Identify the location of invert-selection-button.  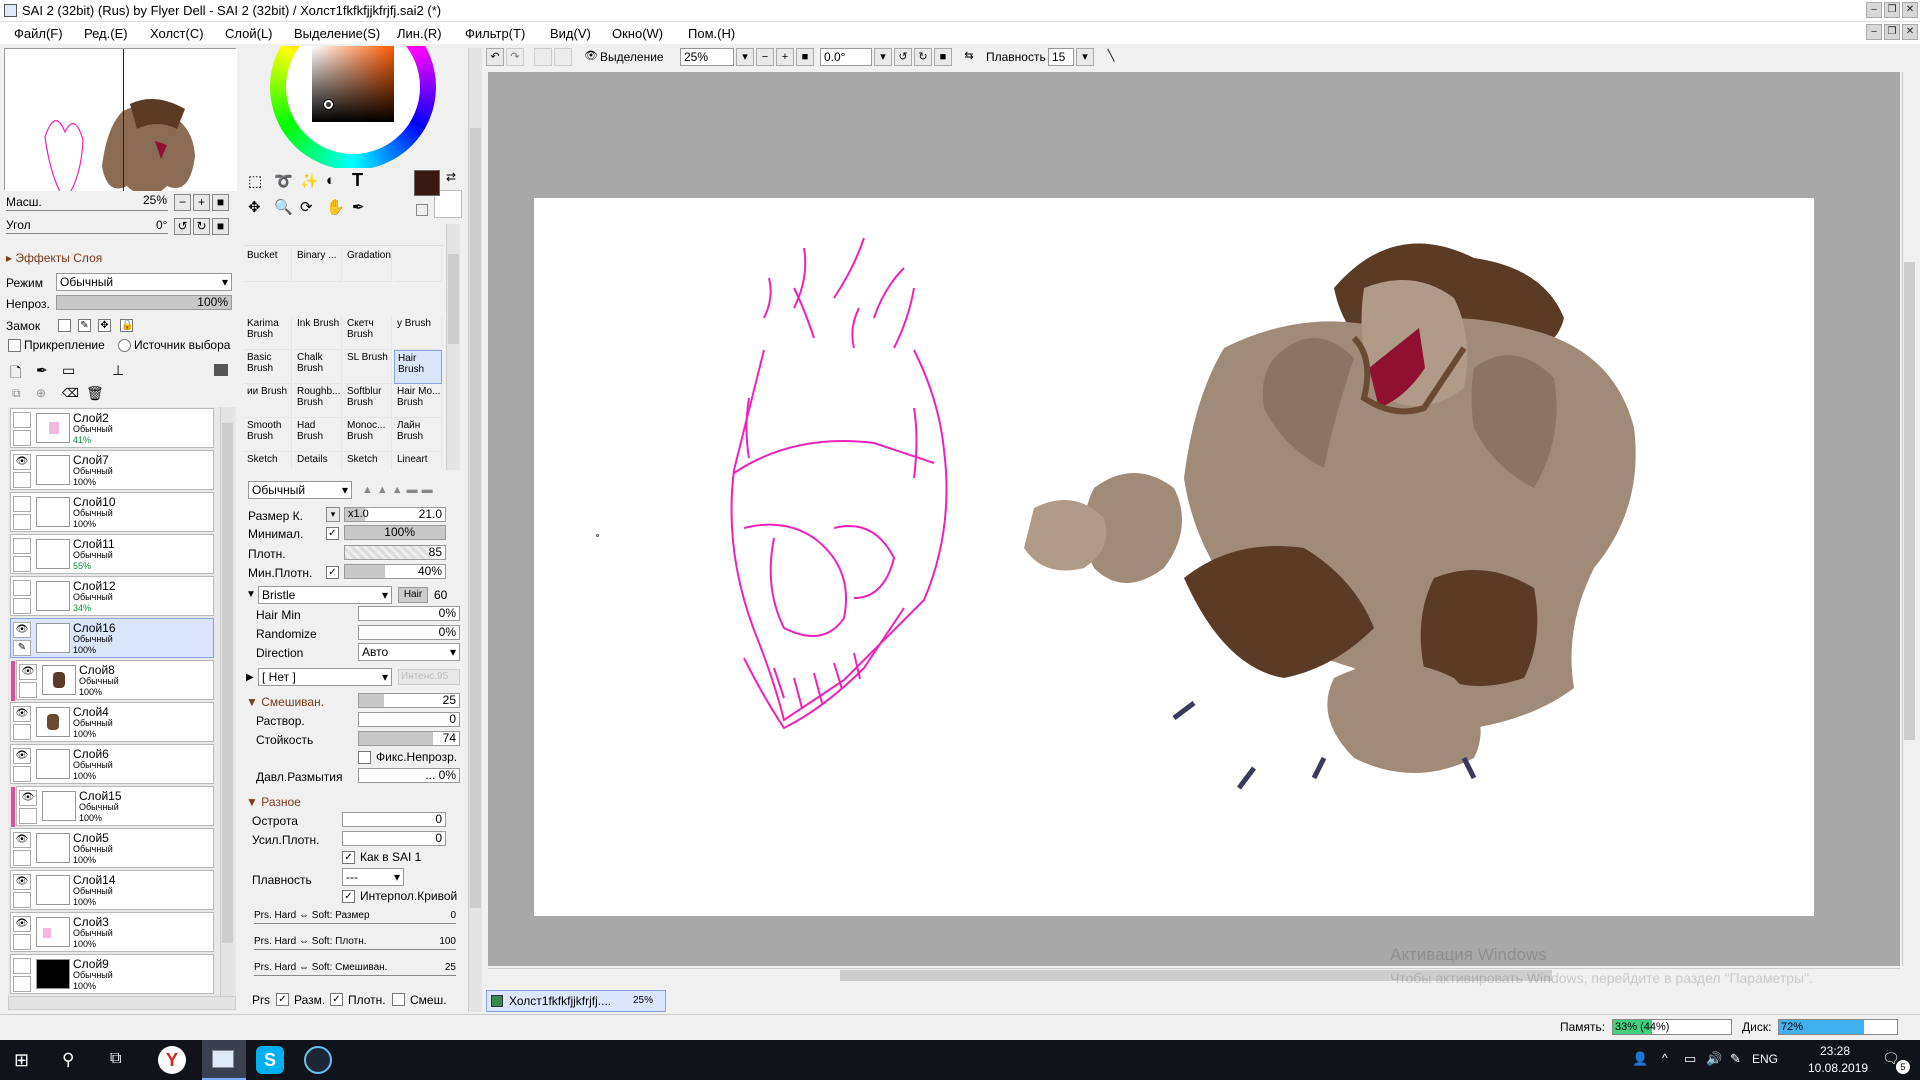
(563, 57).